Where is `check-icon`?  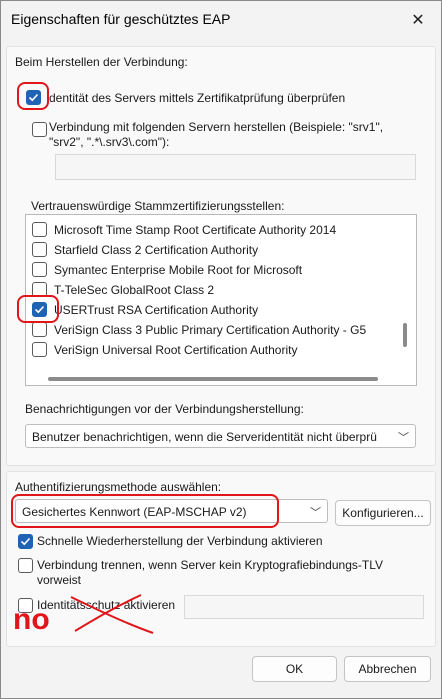 check-icon is located at coordinates (25, 541).